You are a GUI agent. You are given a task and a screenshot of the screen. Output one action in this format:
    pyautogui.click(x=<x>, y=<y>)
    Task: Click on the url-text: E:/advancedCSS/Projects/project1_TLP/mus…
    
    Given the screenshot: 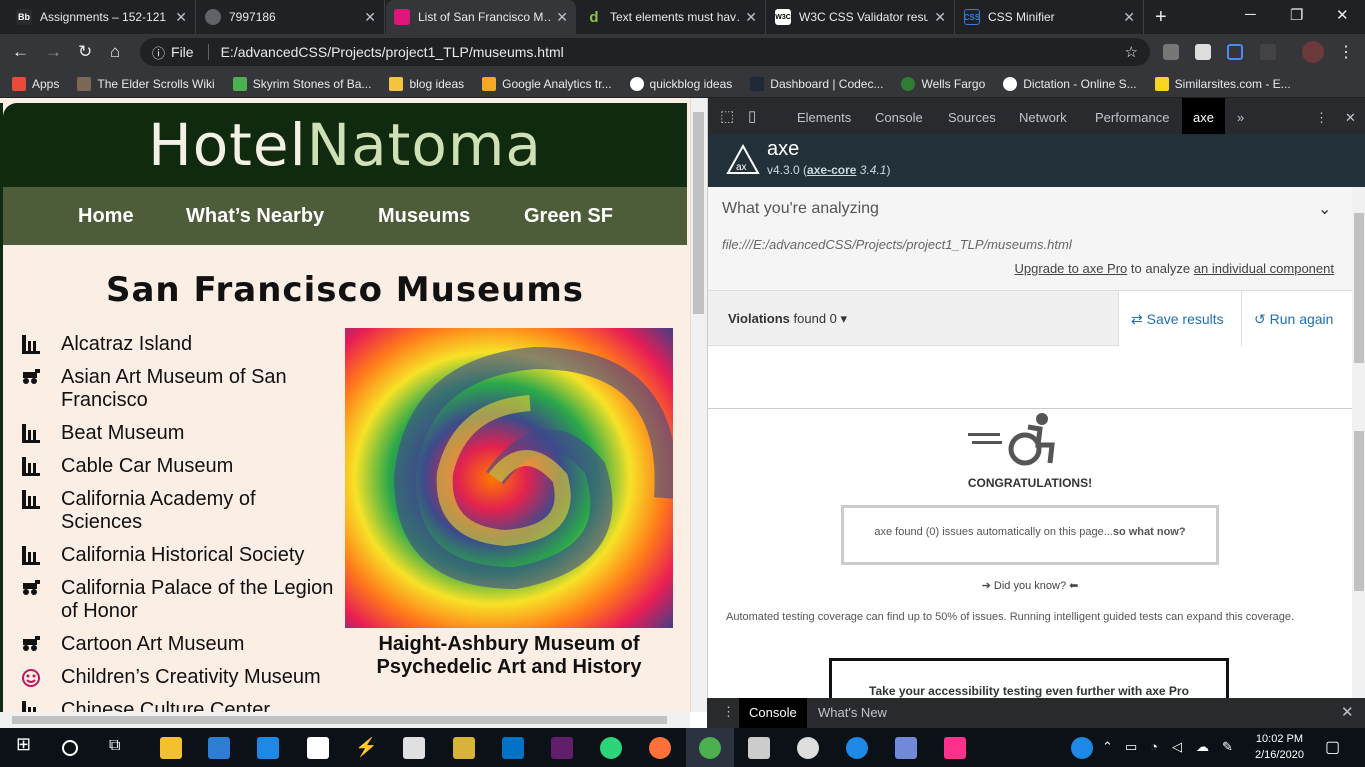 What is the action you would take?
    pyautogui.click(x=392, y=52)
    